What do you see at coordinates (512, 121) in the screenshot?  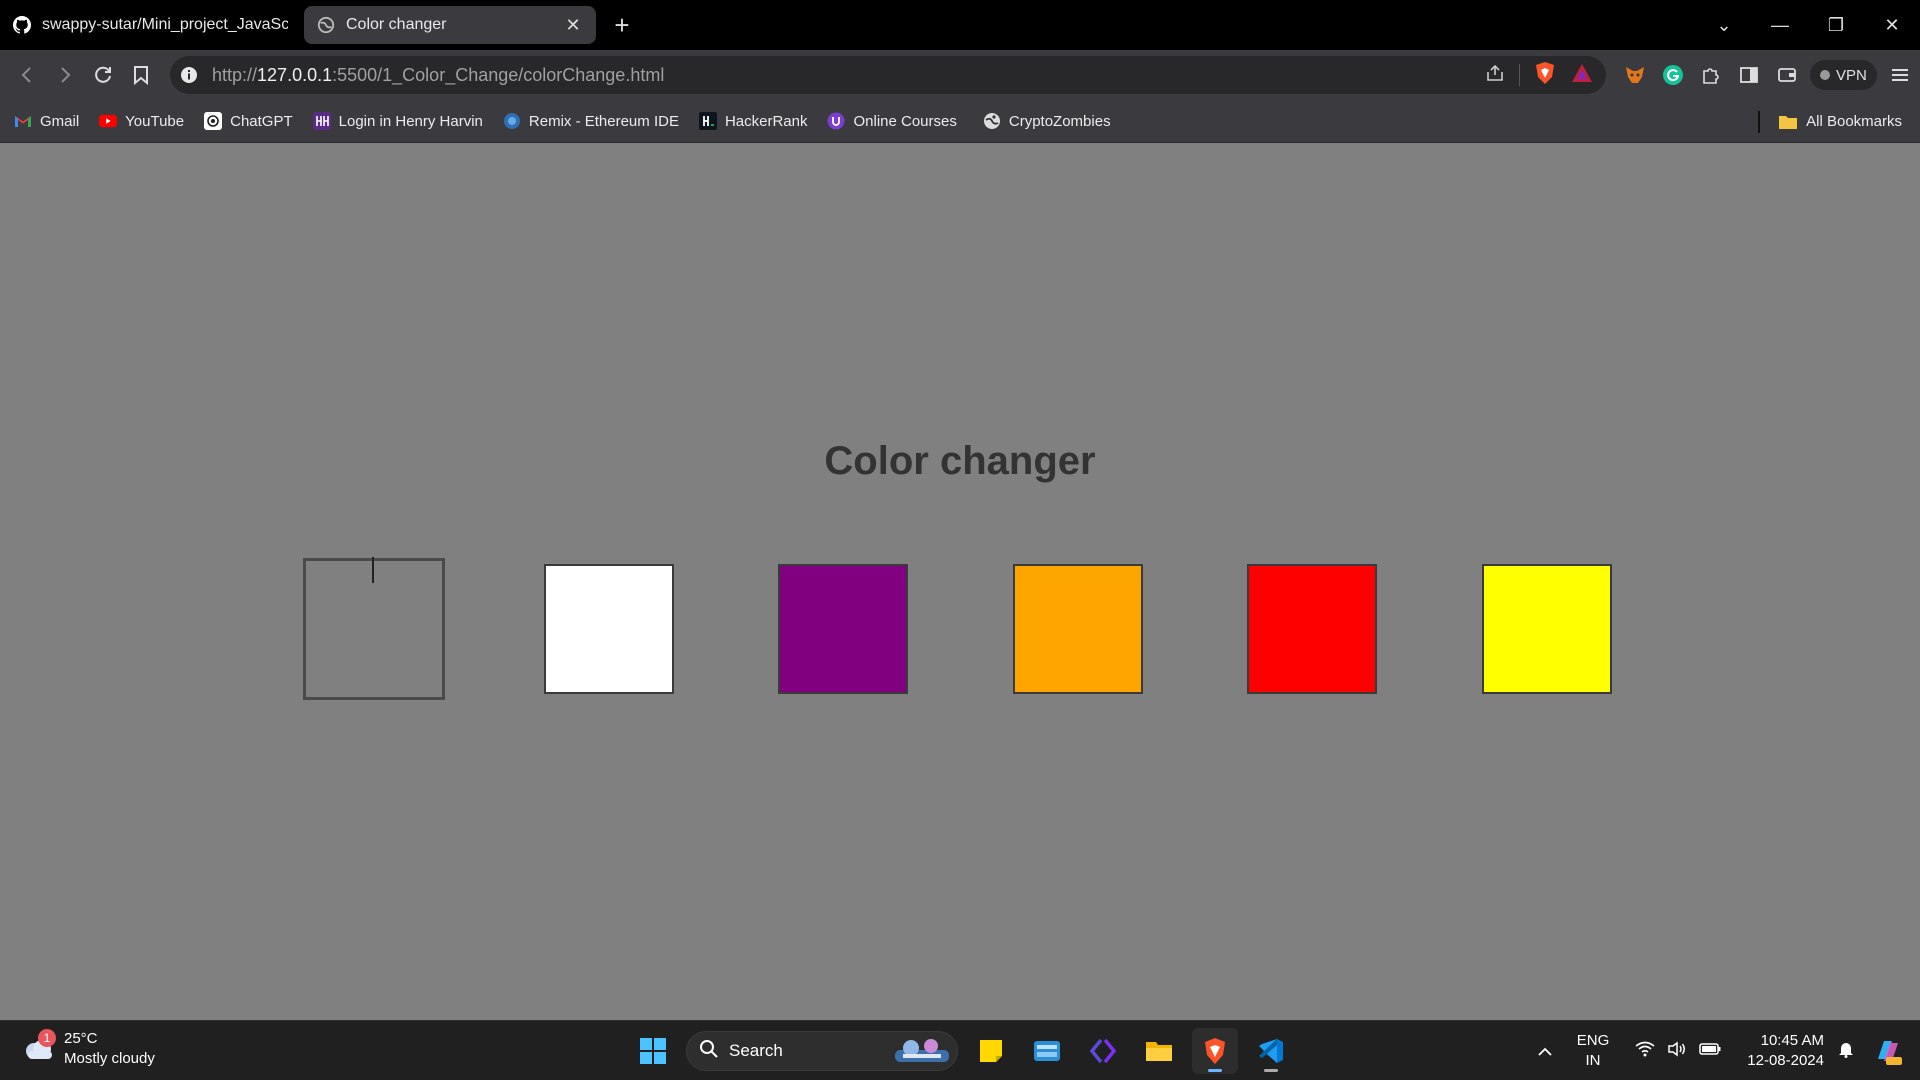 I see `remix-icon` at bounding box center [512, 121].